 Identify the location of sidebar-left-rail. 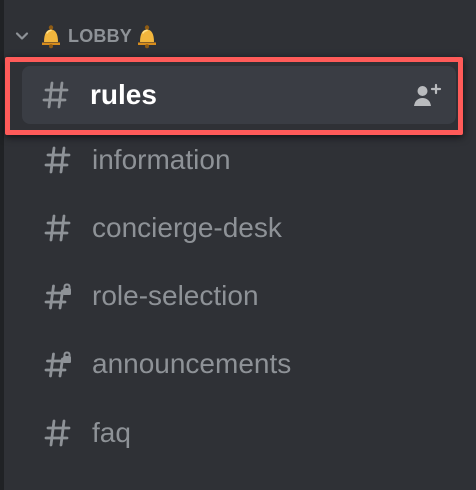
(2, 245).